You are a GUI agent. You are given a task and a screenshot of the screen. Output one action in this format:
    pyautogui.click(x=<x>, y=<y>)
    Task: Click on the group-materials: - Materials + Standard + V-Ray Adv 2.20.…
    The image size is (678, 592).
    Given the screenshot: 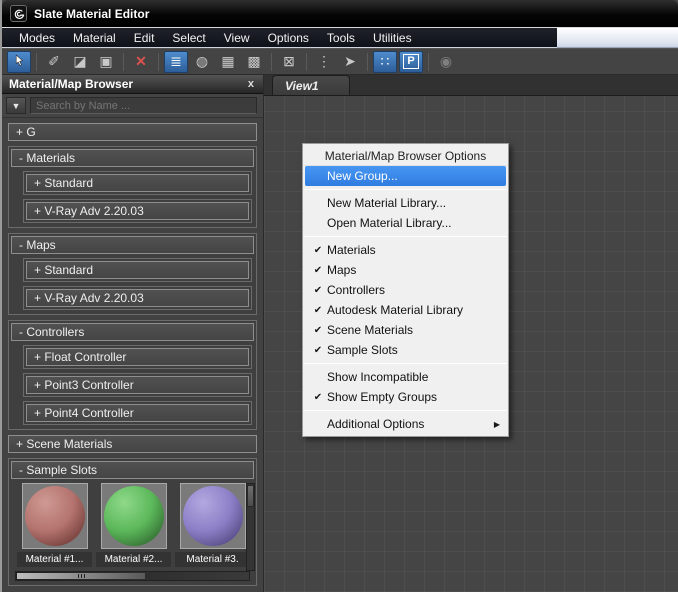 What is the action you would take?
    pyautogui.click(x=132, y=187)
    